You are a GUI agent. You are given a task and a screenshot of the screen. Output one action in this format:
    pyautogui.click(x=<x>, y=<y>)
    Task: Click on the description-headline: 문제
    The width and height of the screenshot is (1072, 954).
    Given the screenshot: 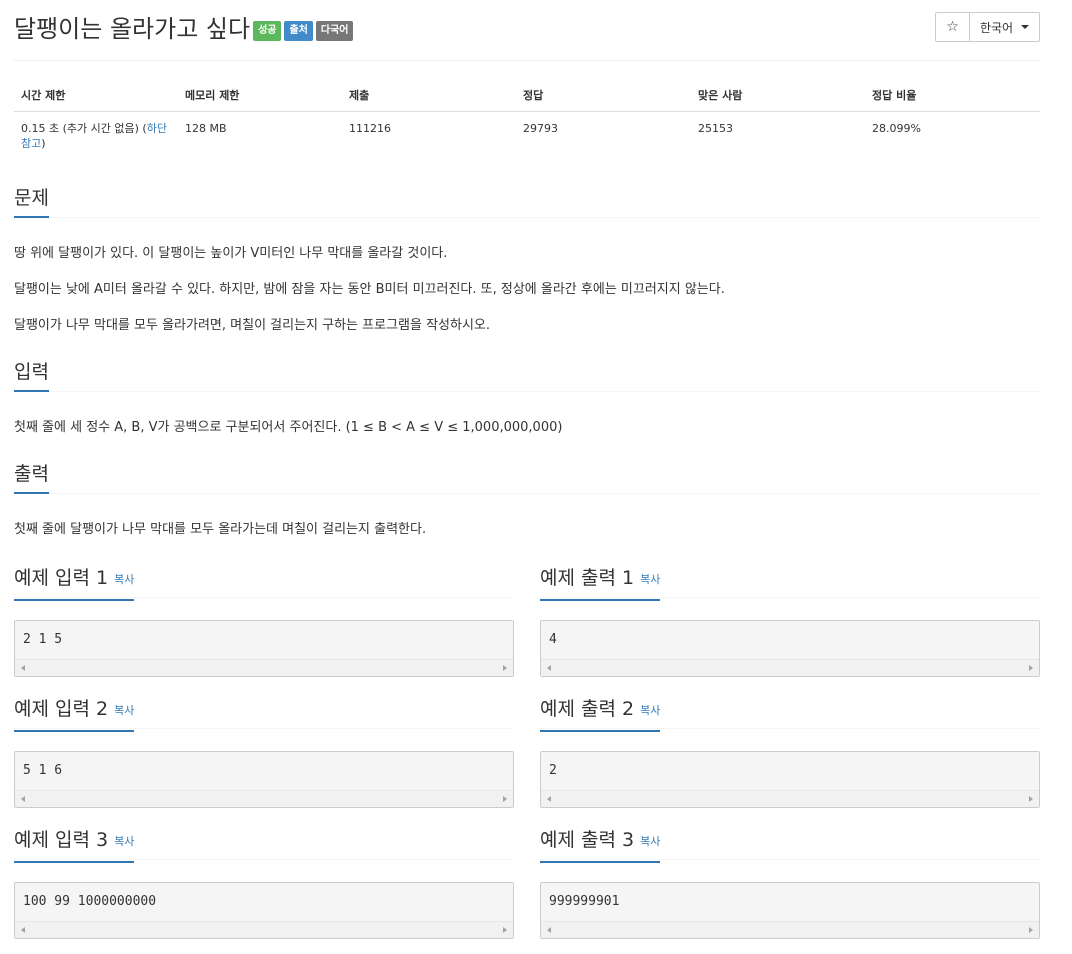 What is the action you would take?
    pyautogui.click(x=527, y=200)
    